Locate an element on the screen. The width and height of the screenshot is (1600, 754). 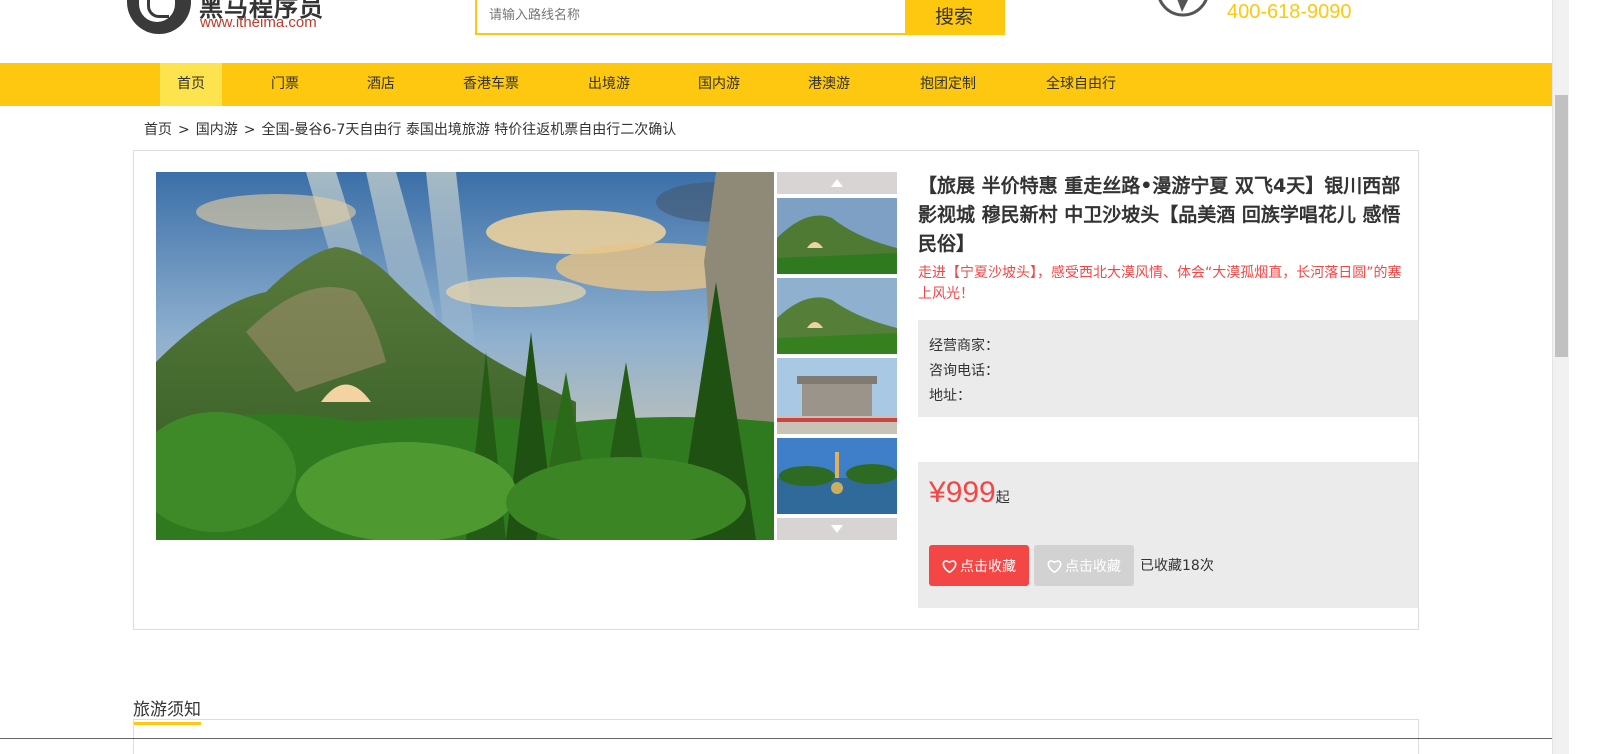
price-symbol: ¥ is located at coordinates (937, 492).